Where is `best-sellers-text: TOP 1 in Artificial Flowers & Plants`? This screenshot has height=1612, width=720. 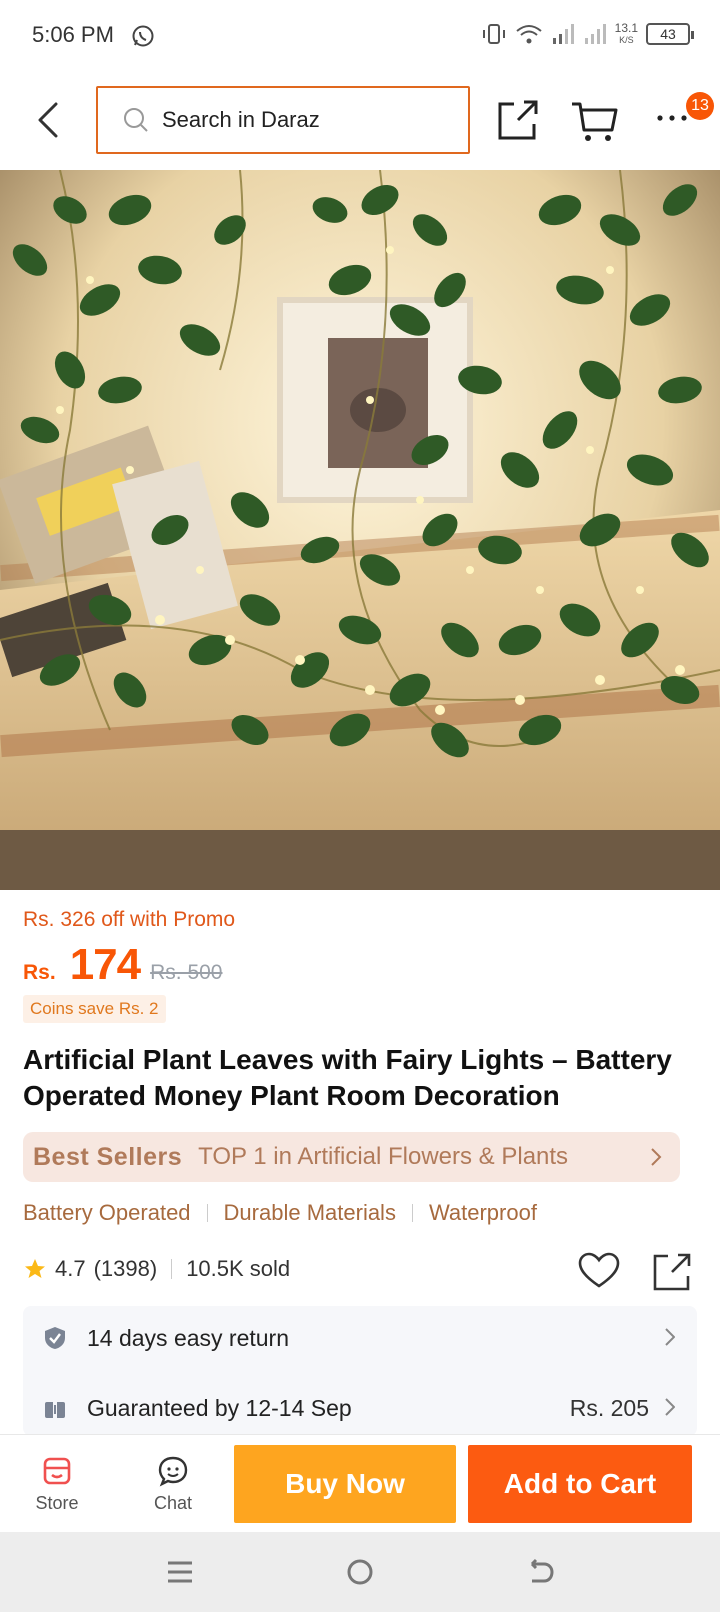 best-sellers-text: TOP 1 in Artificial Flowers & Plants is located at coordinates (383, 1156).